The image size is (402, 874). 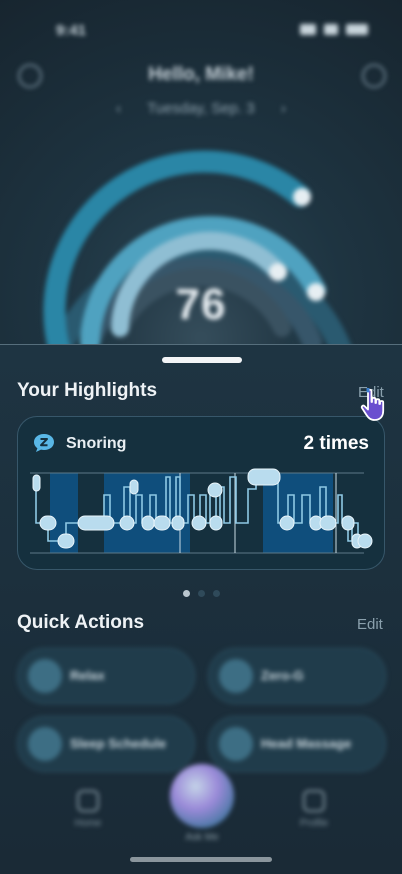 What do you see at coordinates (236, 676) in the screenshot?
I see `zero-g-icon` at bounding box center [236, 676].